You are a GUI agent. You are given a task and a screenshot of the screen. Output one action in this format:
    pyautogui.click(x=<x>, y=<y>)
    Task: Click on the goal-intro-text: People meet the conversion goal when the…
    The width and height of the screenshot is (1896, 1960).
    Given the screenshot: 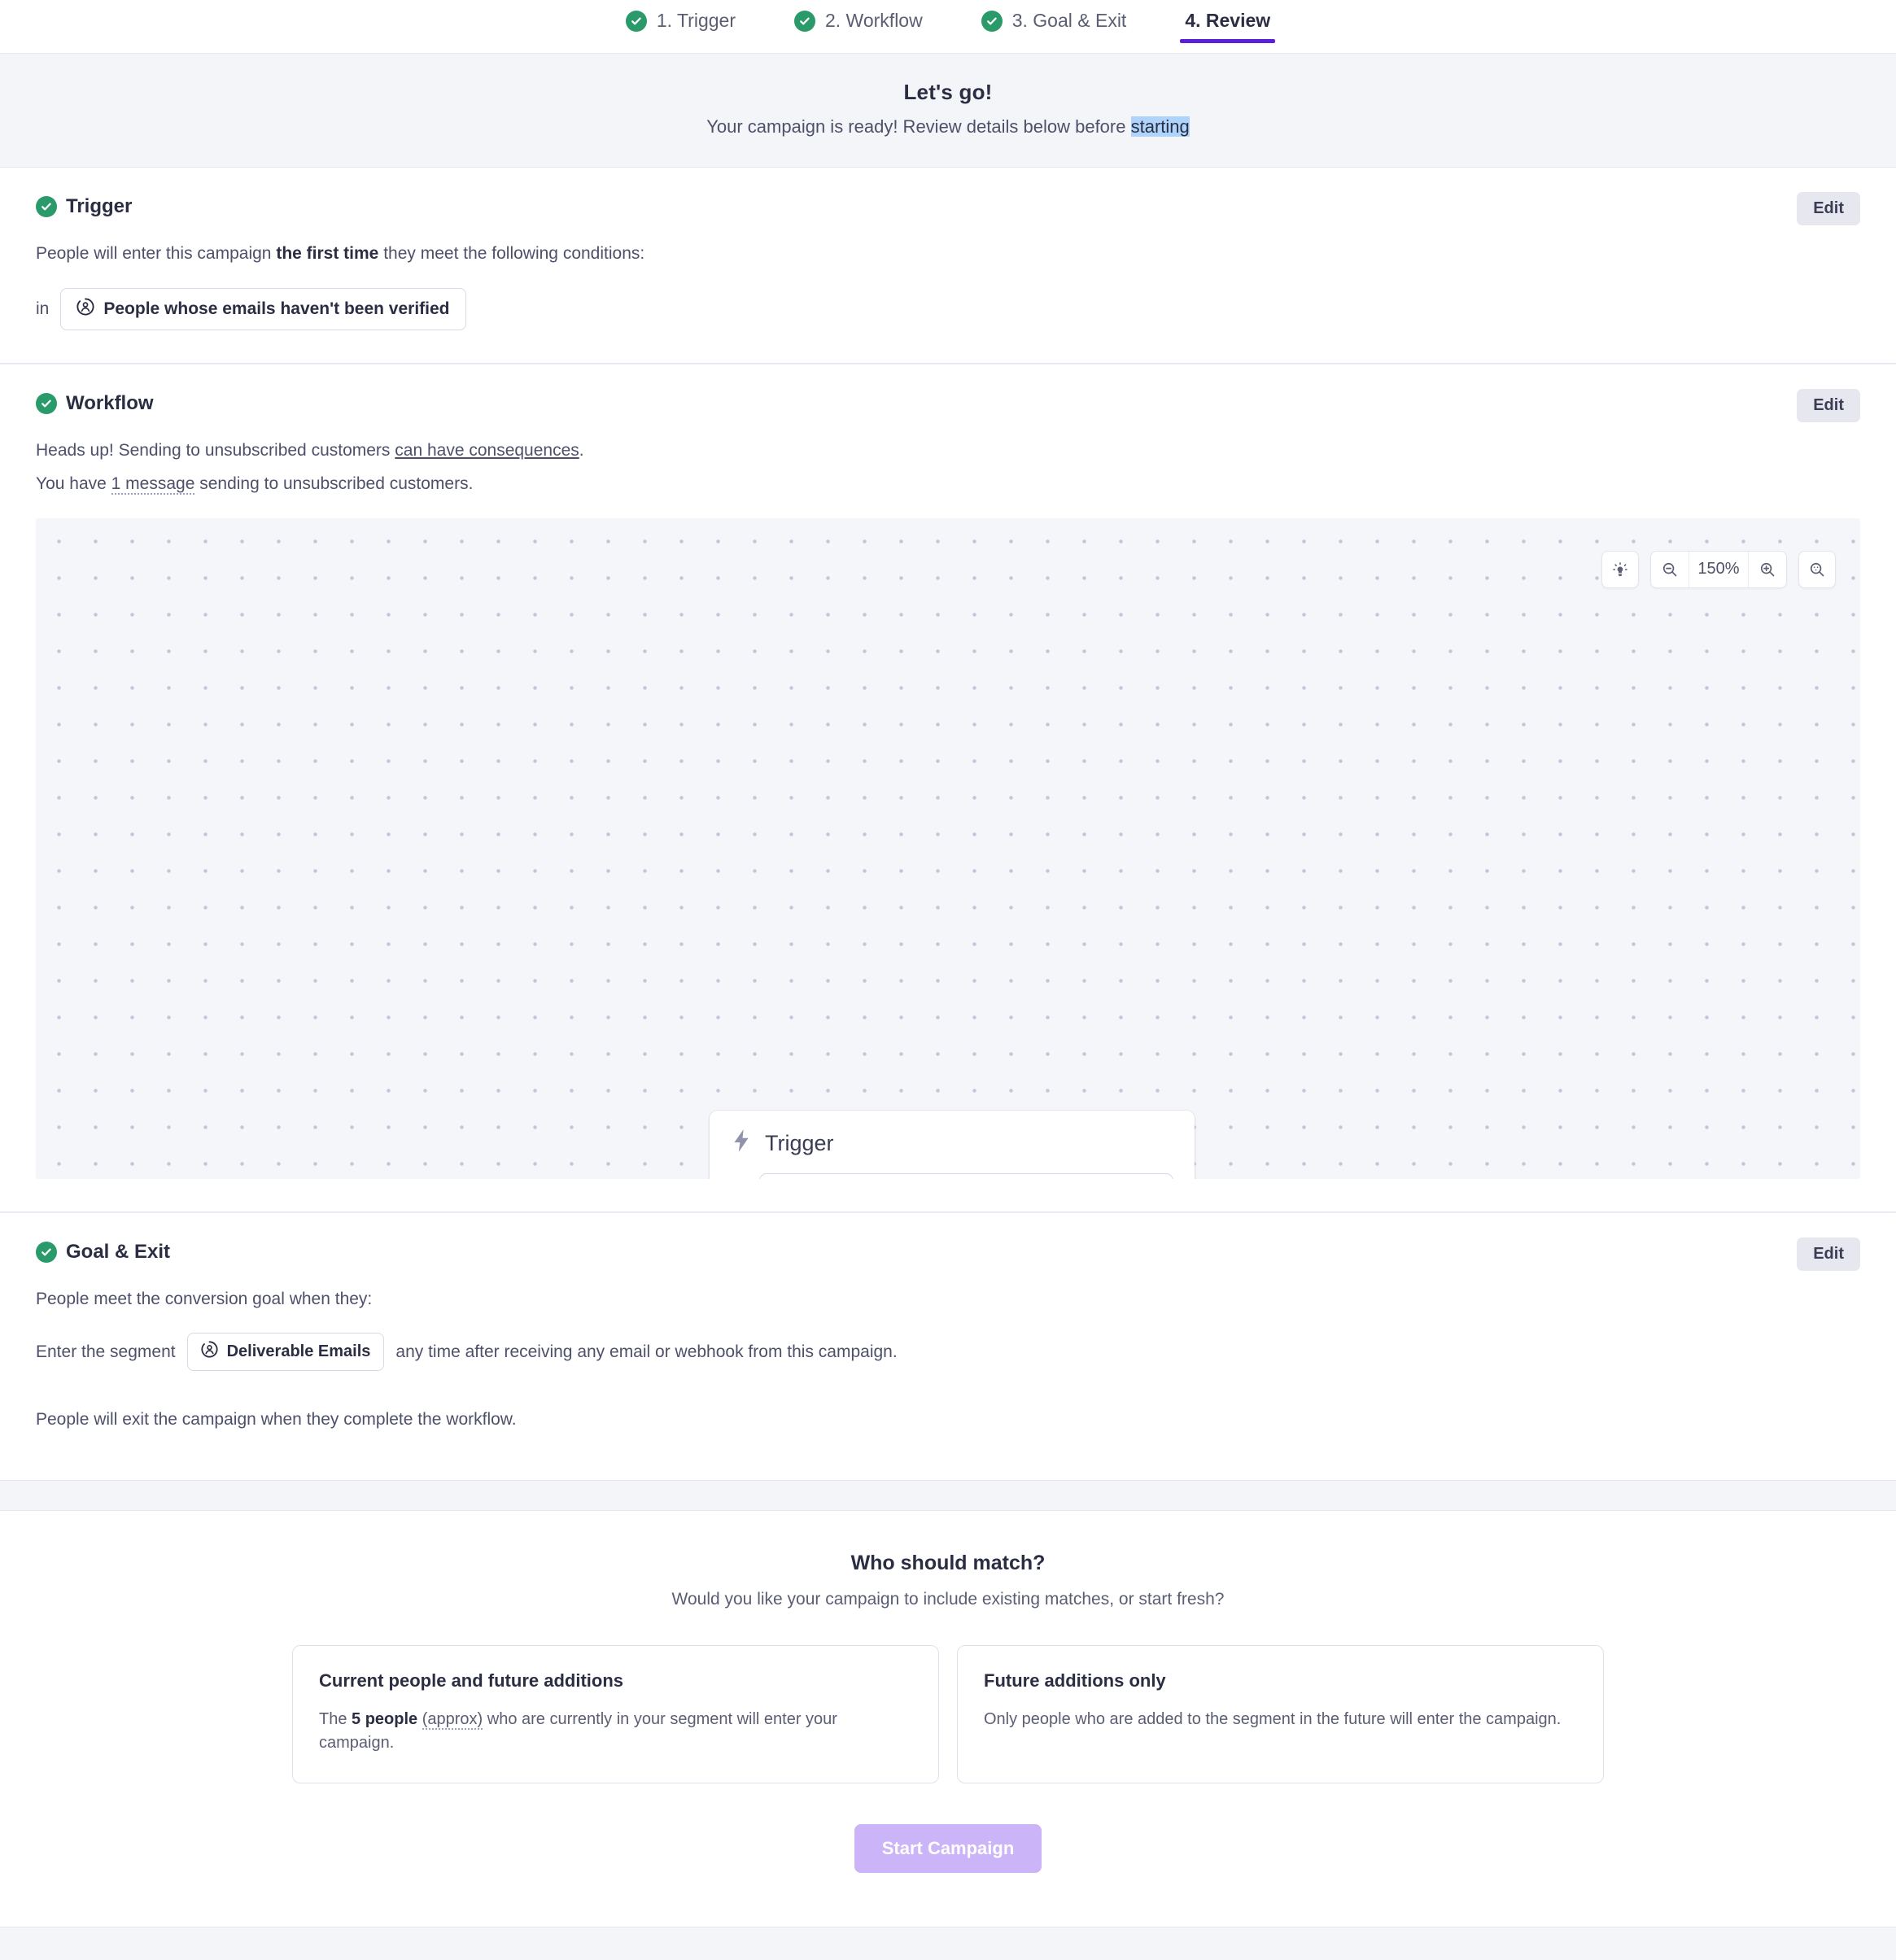 What is the action you would take?
    pyautogui.click(x=205, y=1298)
    